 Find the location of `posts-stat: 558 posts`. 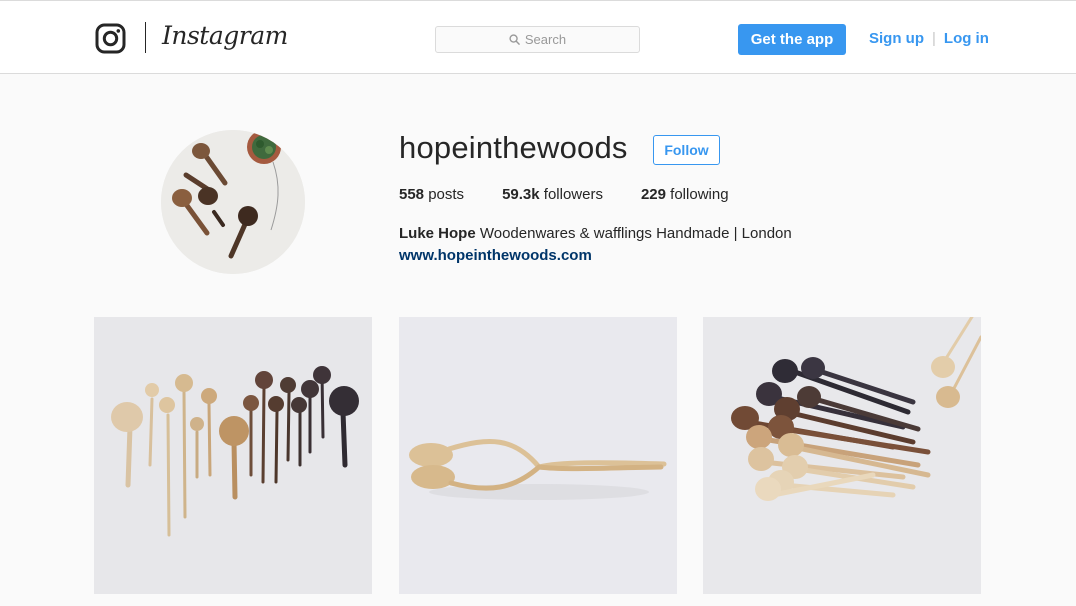

posts-stat: 558 posts is located at coordinates (431, 194).